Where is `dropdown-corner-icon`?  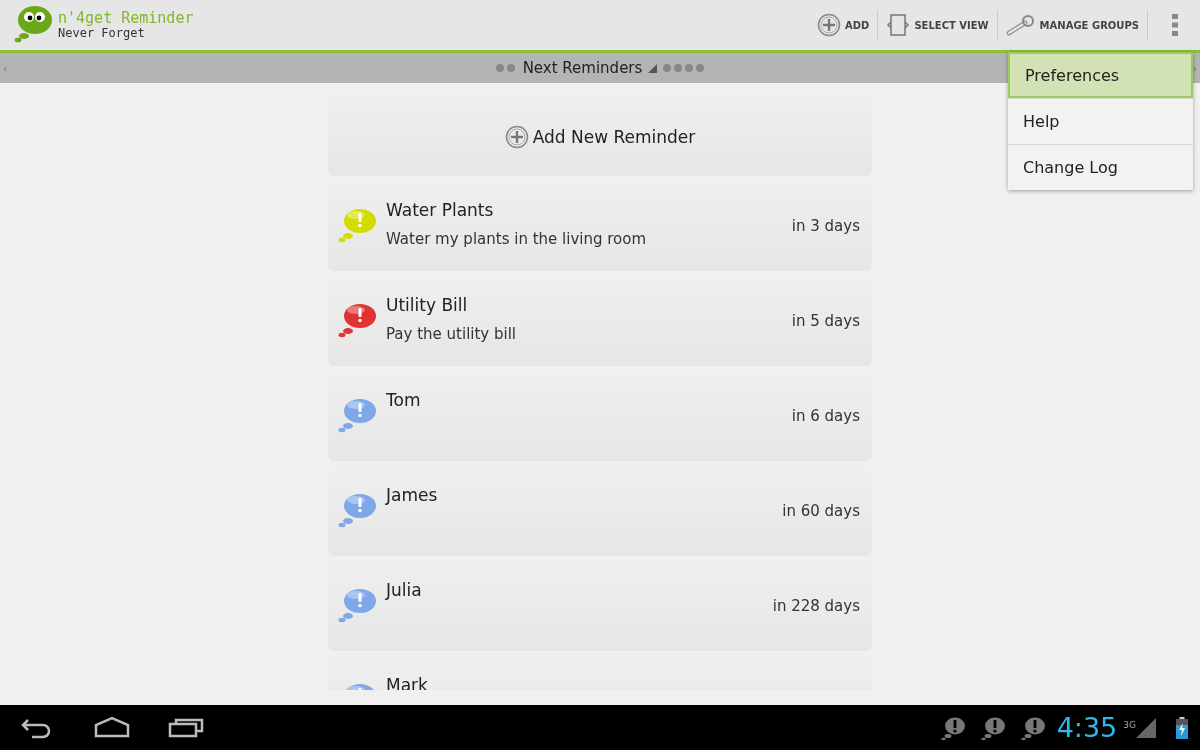 dropdown-corner-icon is located at coordinates (653, 68).